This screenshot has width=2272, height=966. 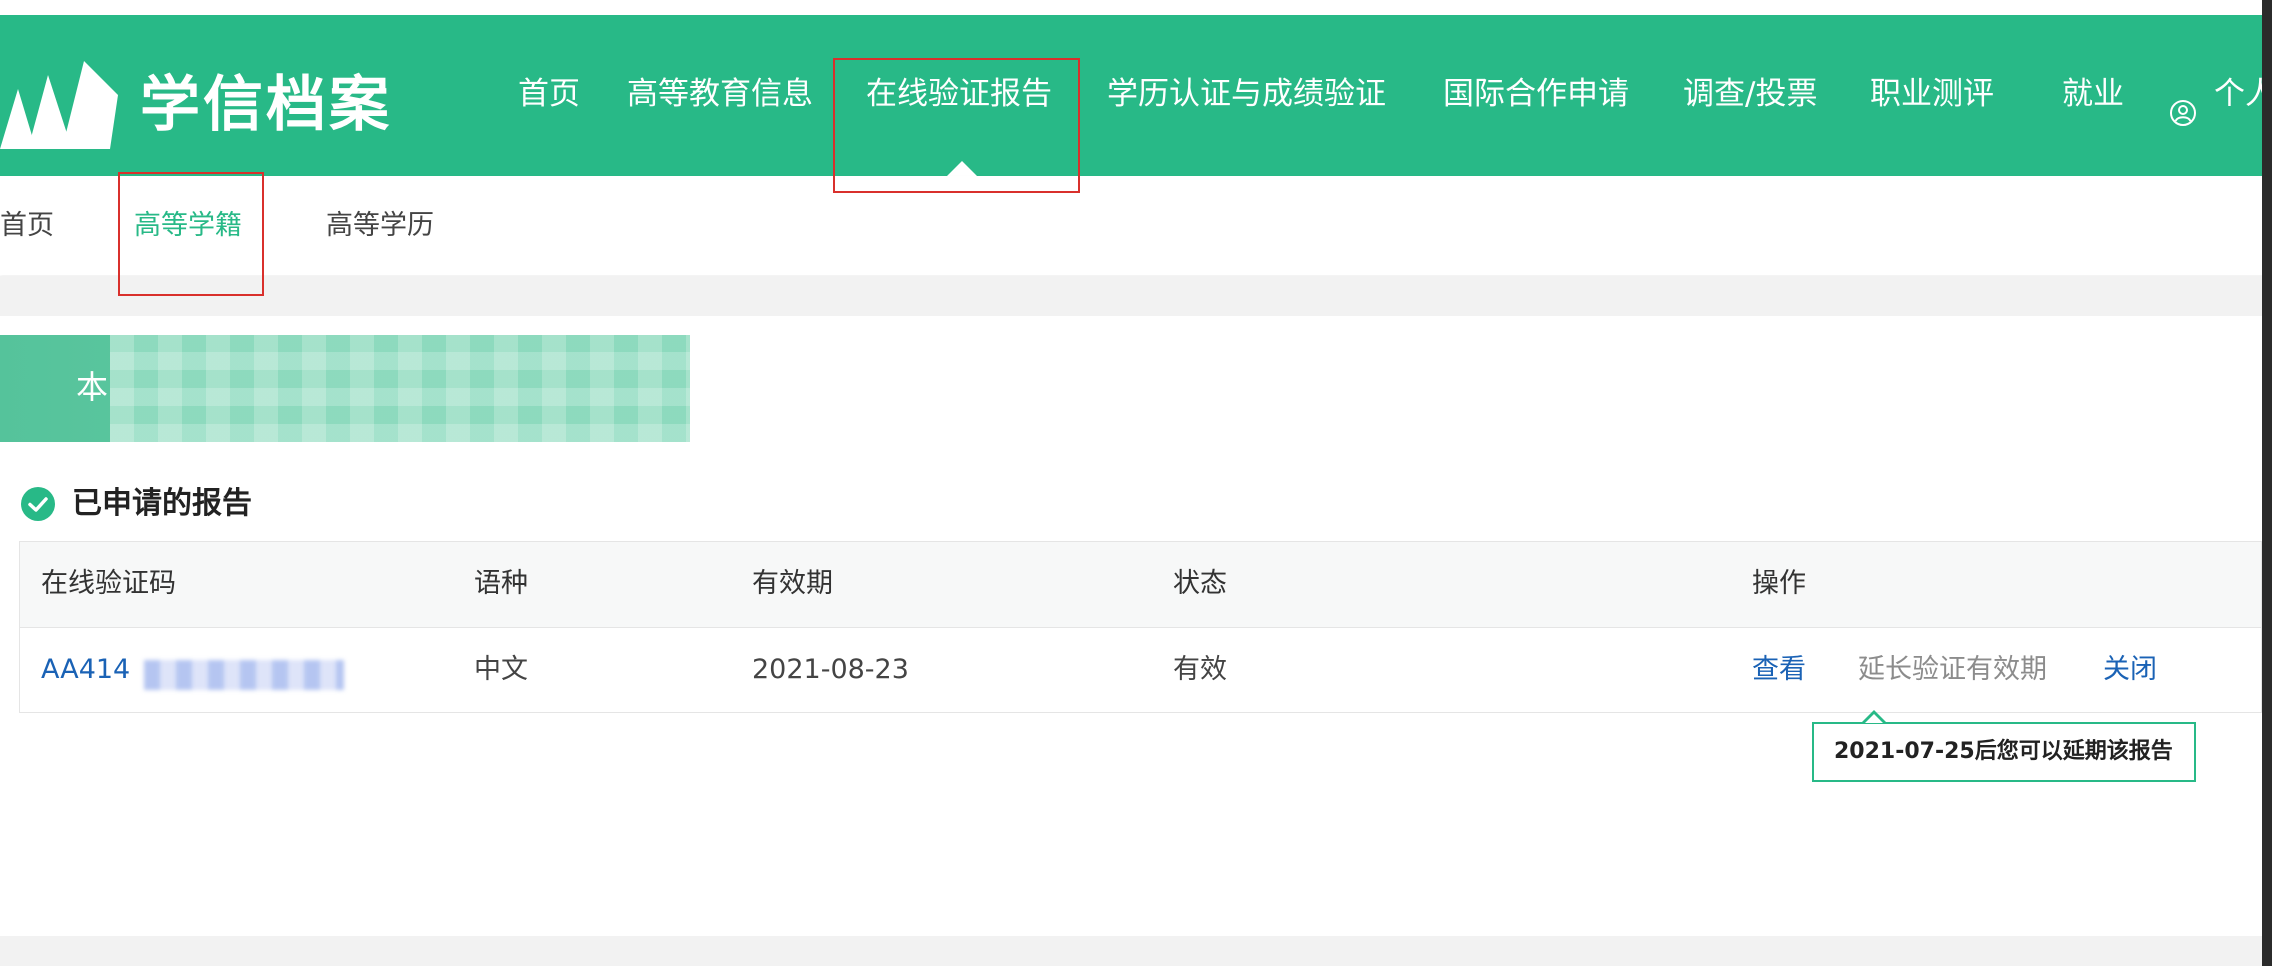 I want to click on verification-code-text: AA414, so click(x=86, y=669).